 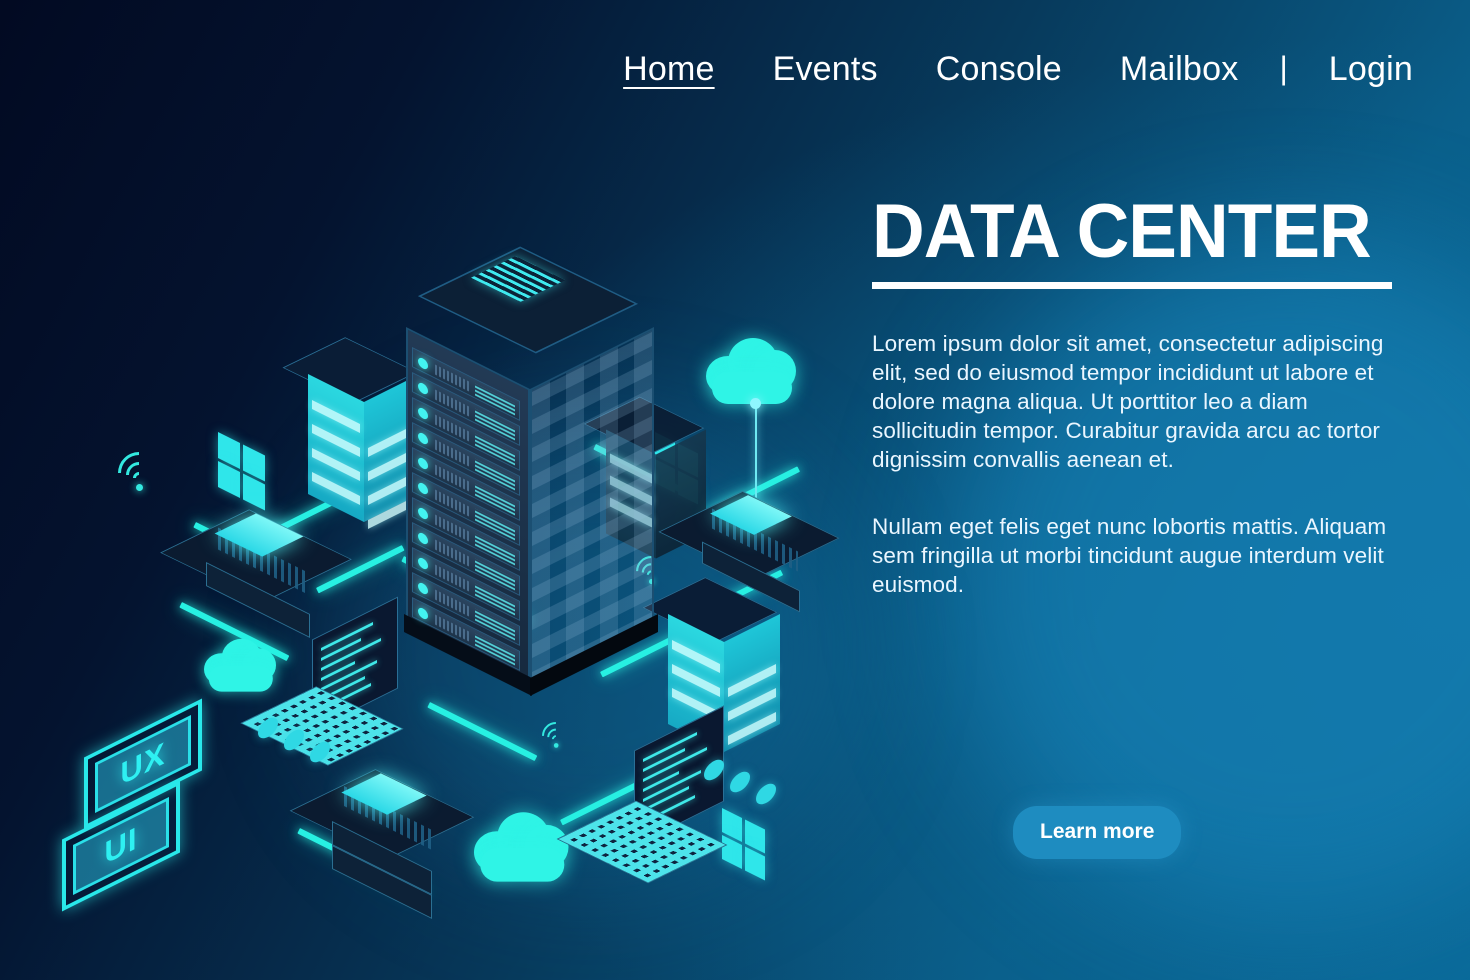 What do you see at coordinates (669, 69) in the screenshot?
I see `nav-item-home: Home` at bounding box center [669, 69].